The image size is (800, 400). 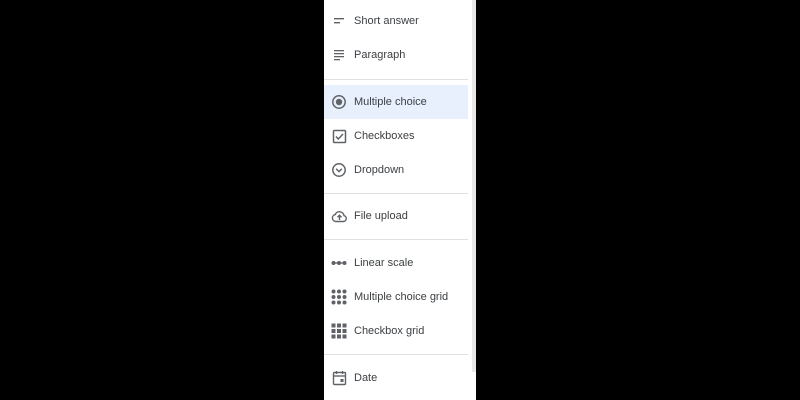 I want to click on short-answer-icon, so click(x=339, y=21).